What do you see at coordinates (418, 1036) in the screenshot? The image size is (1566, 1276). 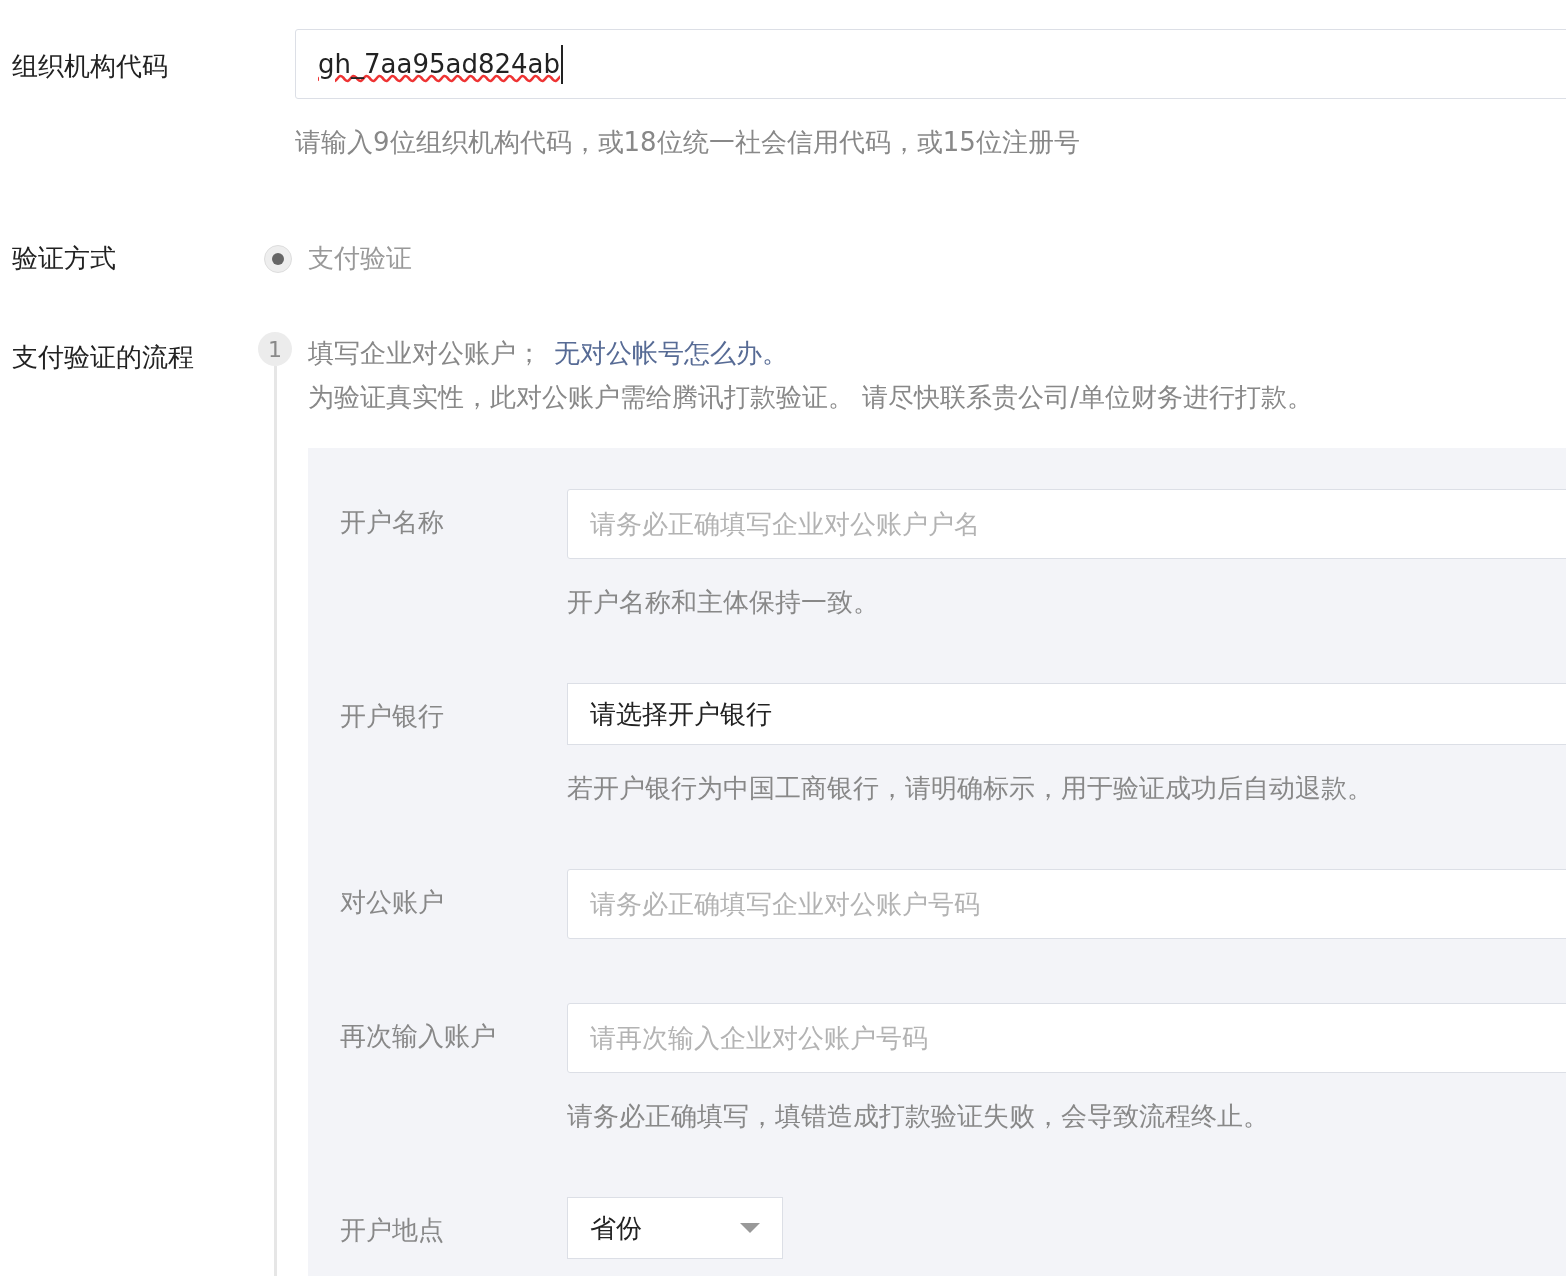 I see `field-label: 再次输入账户` at bounding box center [418, 1036].